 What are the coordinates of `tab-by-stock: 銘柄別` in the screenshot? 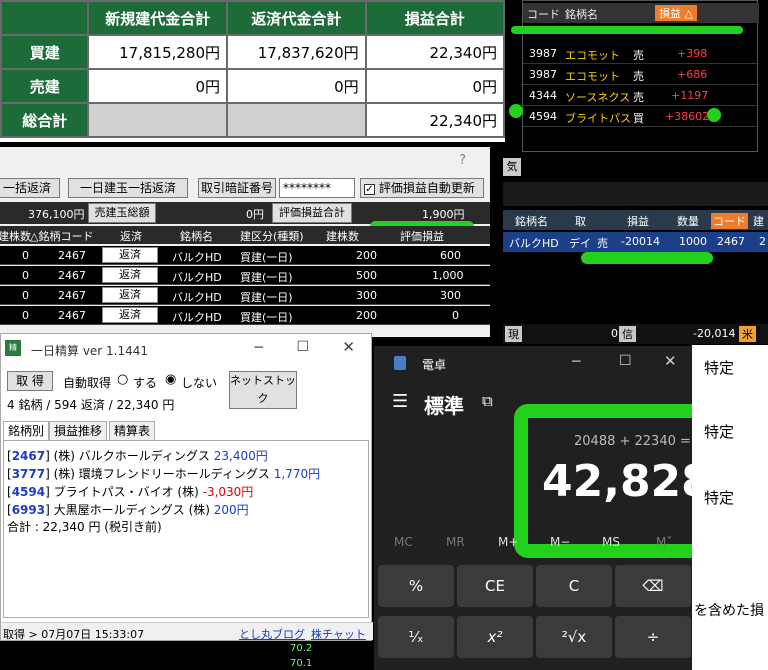 It's located at (26, 431).